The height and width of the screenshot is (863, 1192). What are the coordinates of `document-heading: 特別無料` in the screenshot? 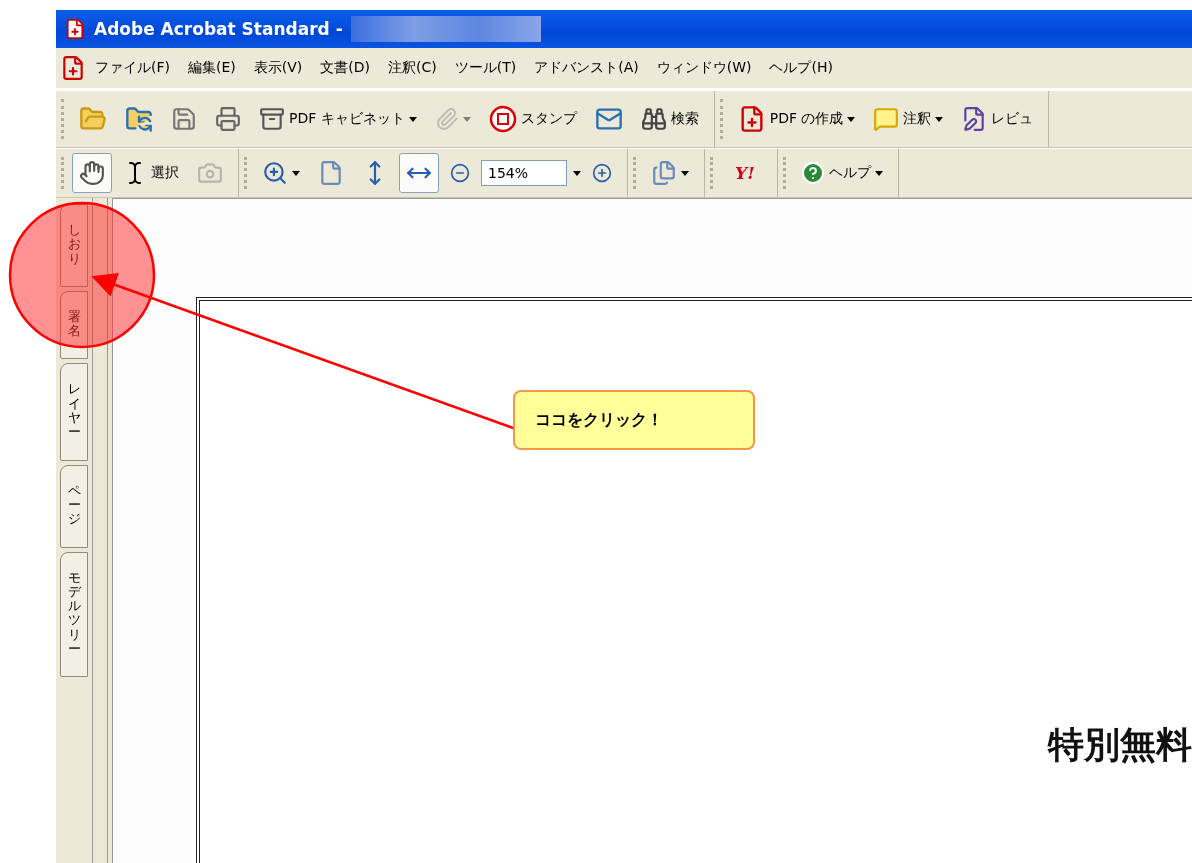 It's located at (1120, 744).